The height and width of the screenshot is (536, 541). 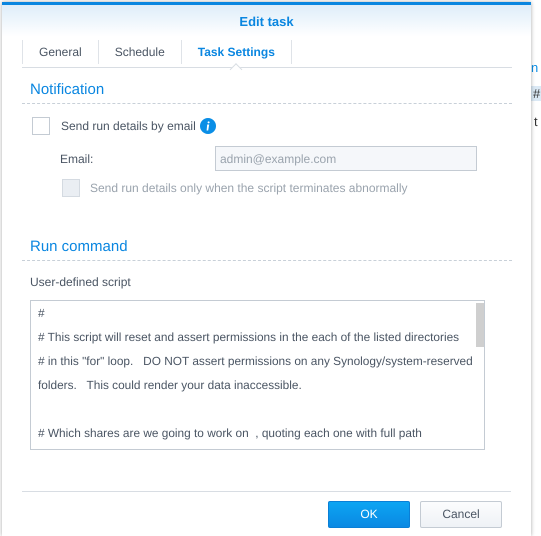 What do you see at coordinates (536, 121) in the screenshot?
I see `background-text: t` at bounding box center [536, 121].